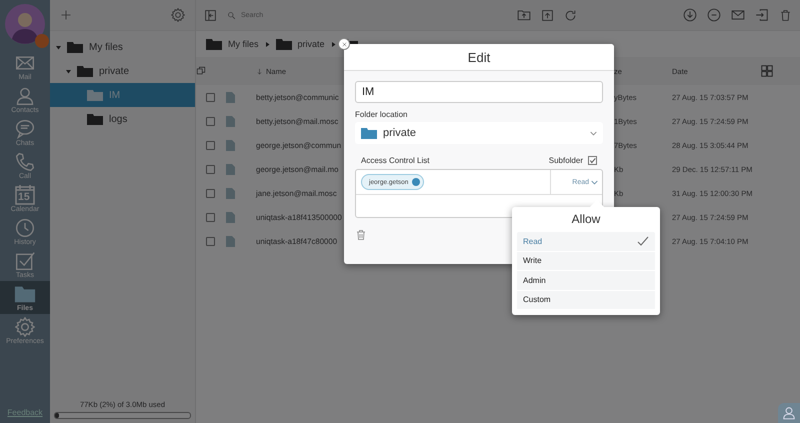 Image resolution: width=800 pixels, height=423 pixels. What do you see at coordinates (416, 182) in the screenshot?
I see `remove-icon` at bounding box center [416, 182].